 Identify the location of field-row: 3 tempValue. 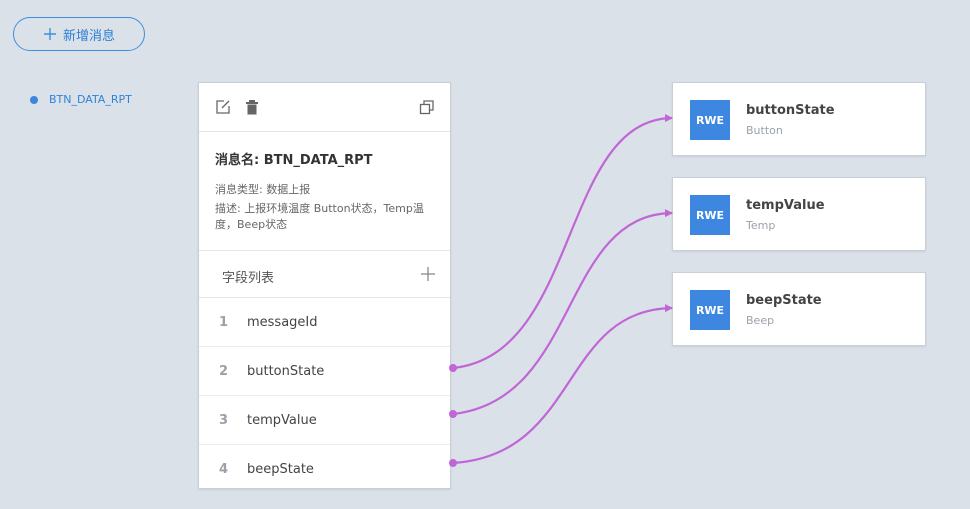
(324, 420).